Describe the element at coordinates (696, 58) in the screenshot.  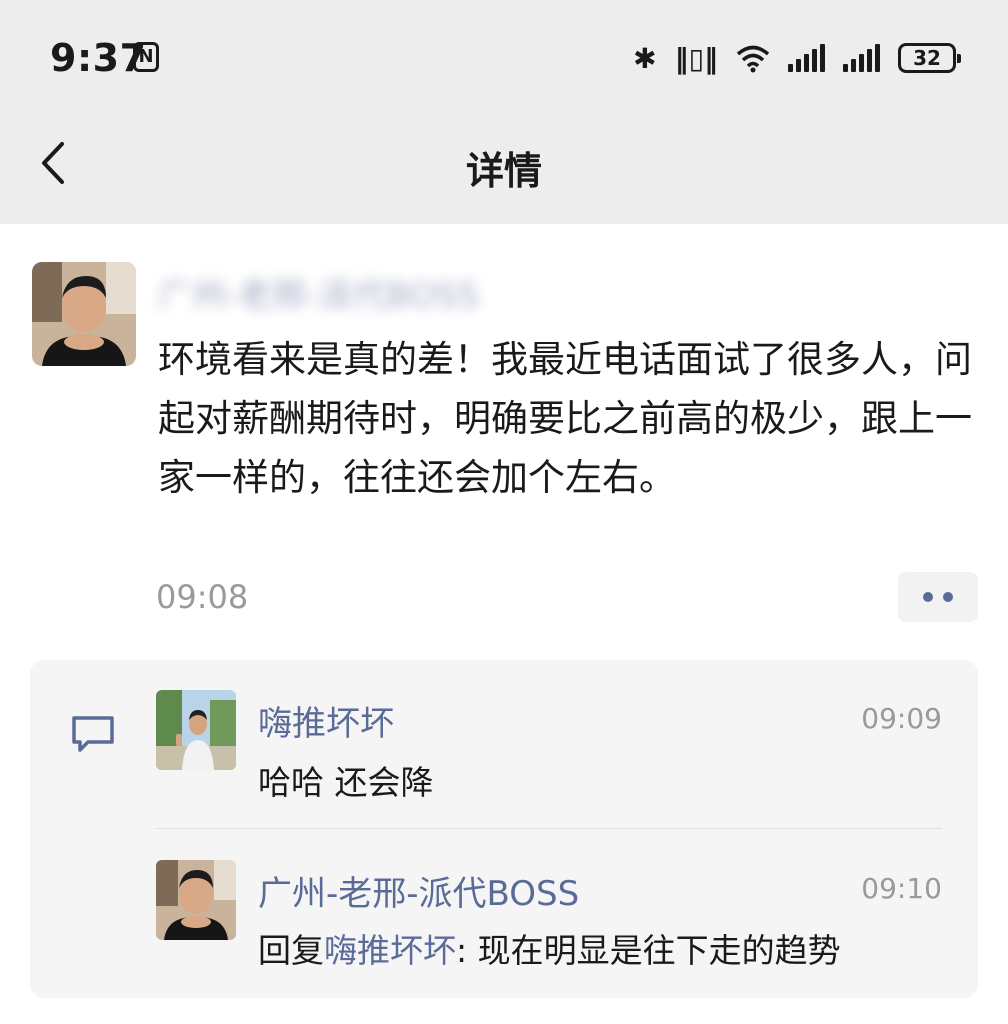
I see `vibrate-icon: ‖▯‖` at that location.